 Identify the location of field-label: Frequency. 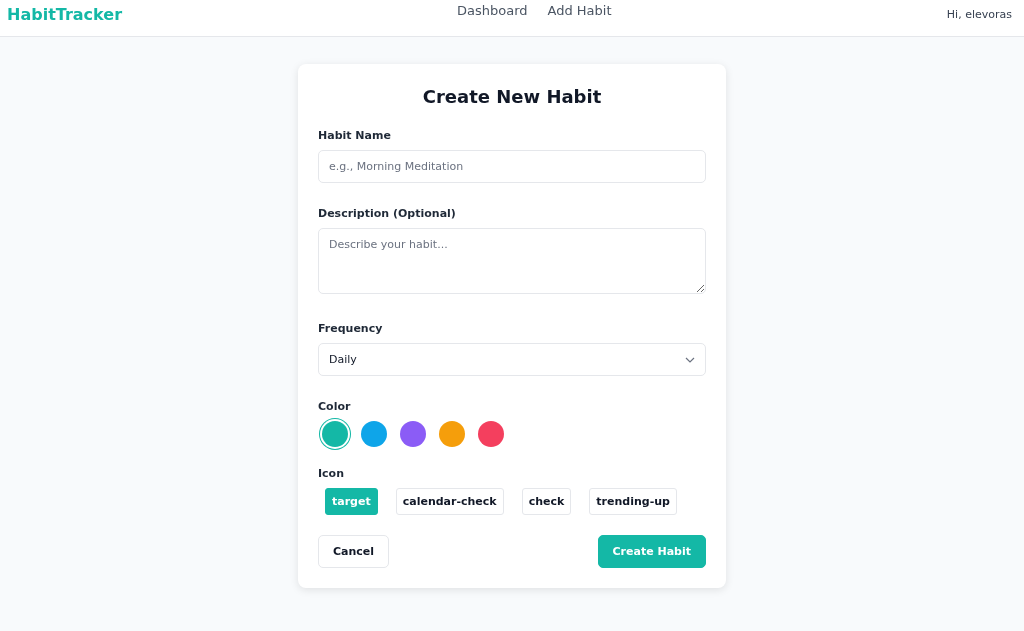
(351, 328).